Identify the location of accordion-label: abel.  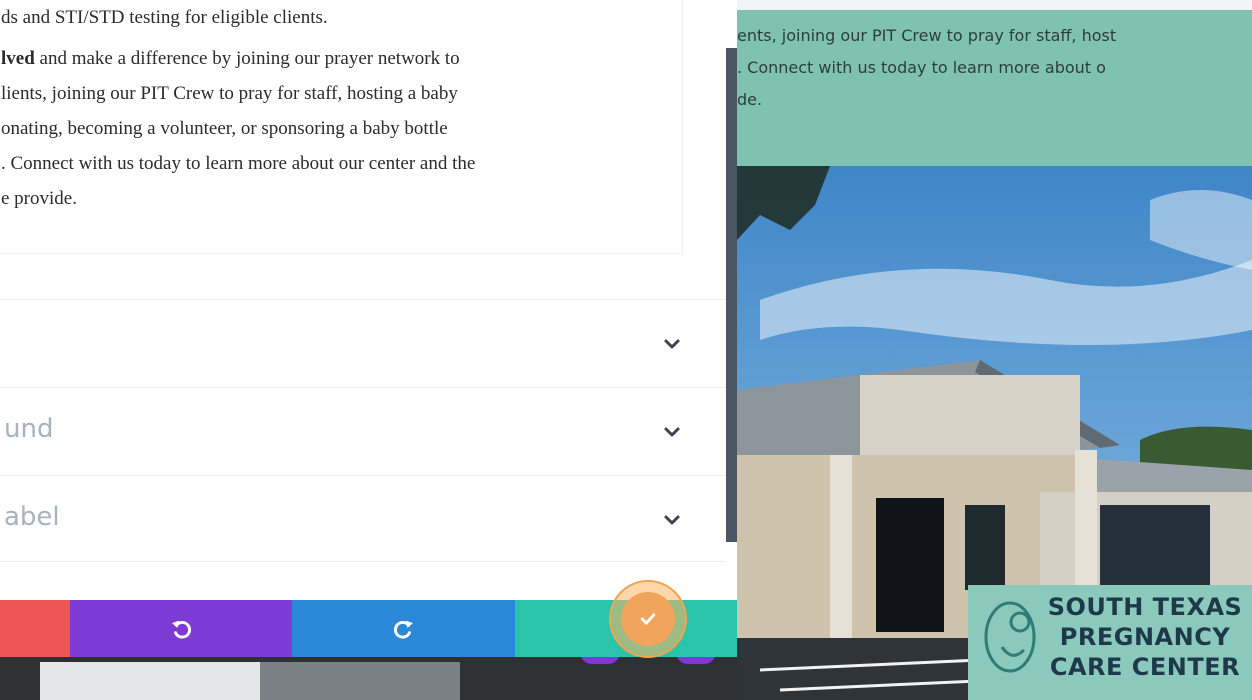
(32, 517).